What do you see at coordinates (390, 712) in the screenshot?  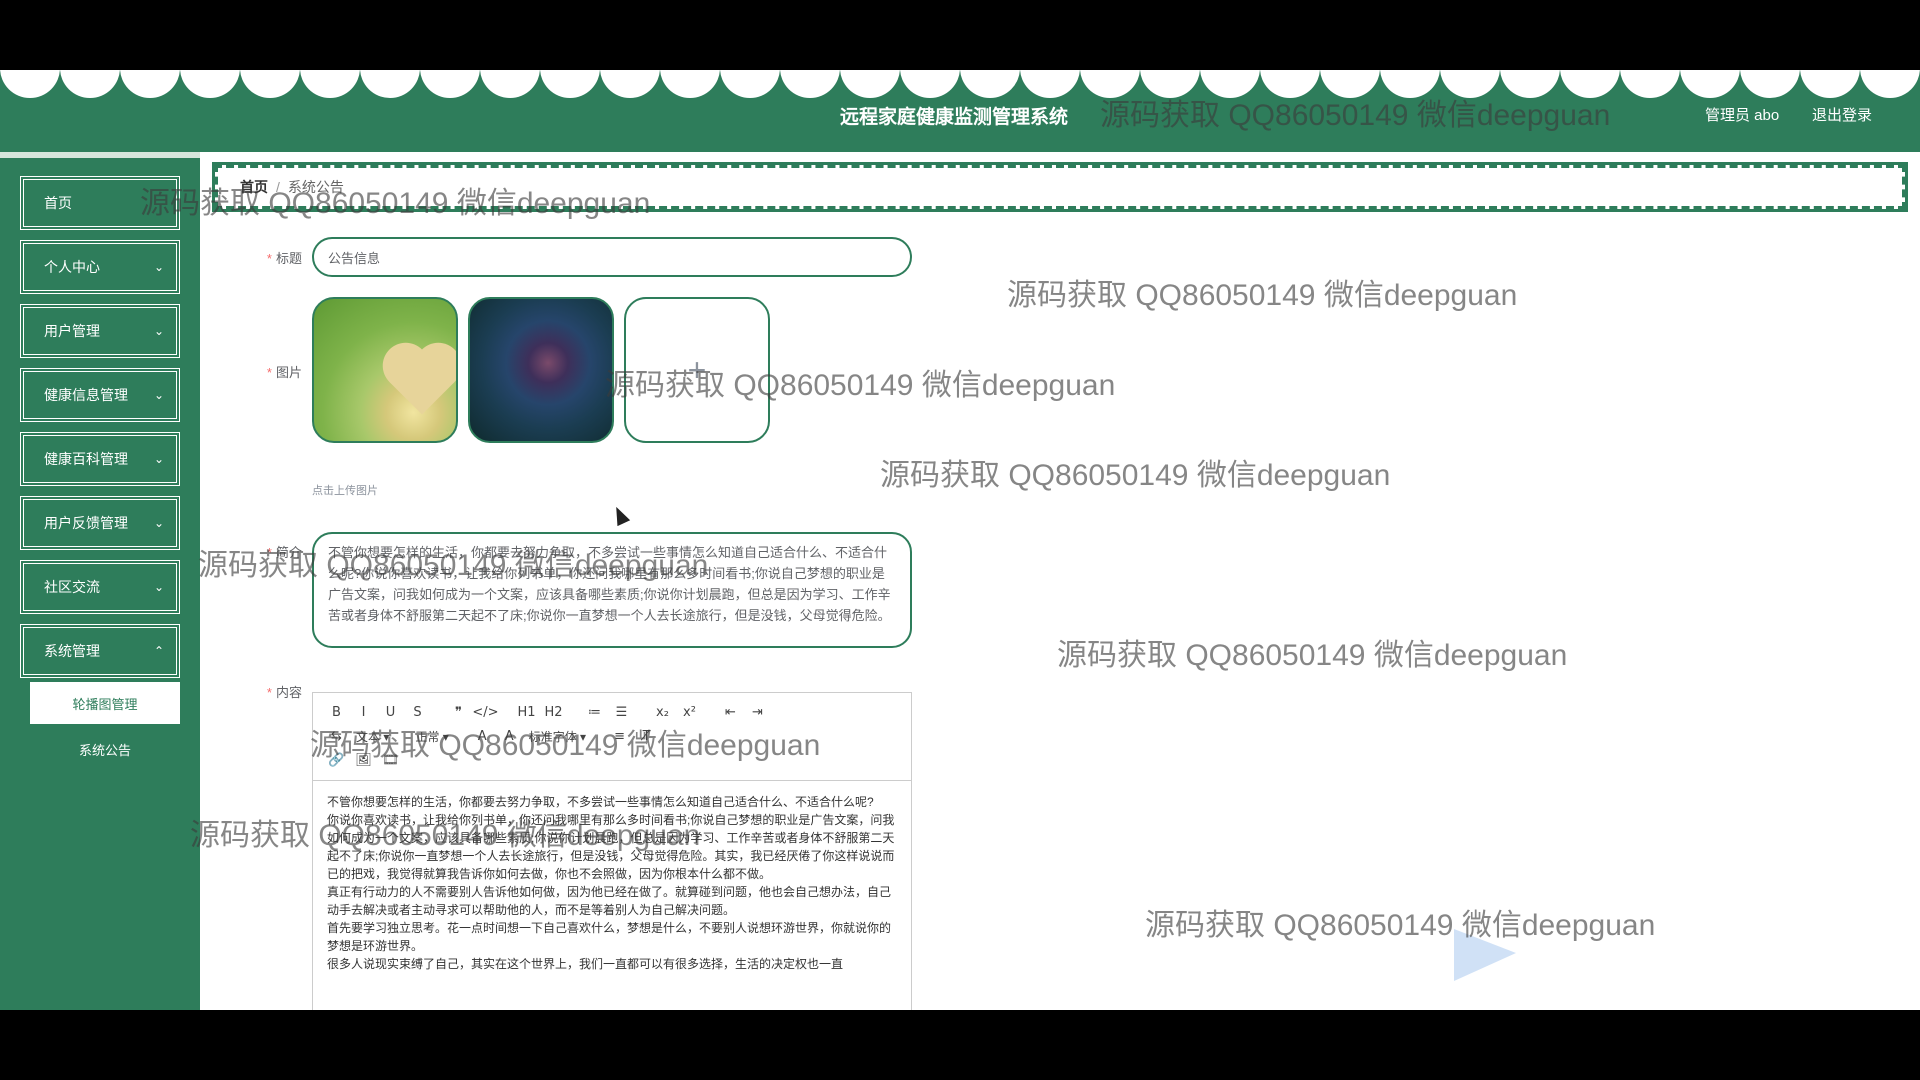 I see `toolbar-button-r1-2: U` at bounding box center [390, 712].